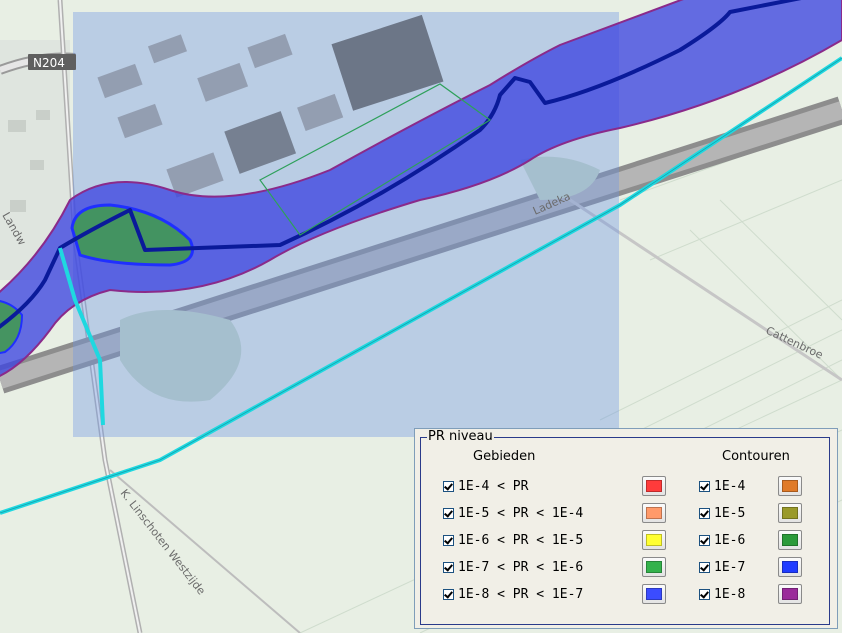 This screenshot has width=842, height=633. I want to click on area-row: 1E-4 < PR, so click(485, 486).